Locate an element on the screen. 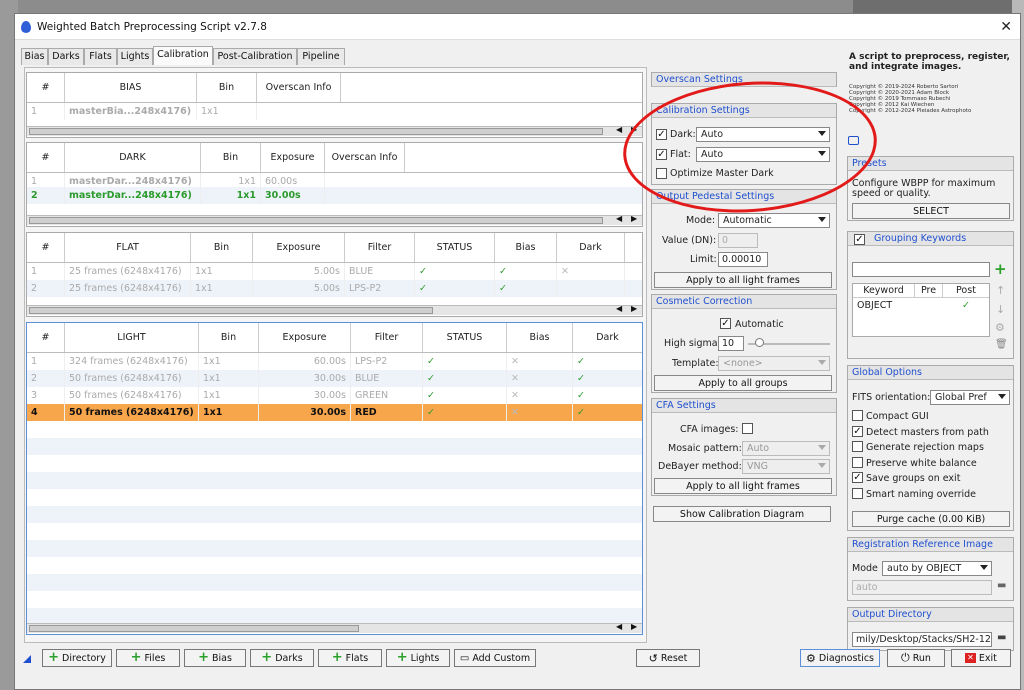  resize-corner-icon is located at coordinates (27, 659).